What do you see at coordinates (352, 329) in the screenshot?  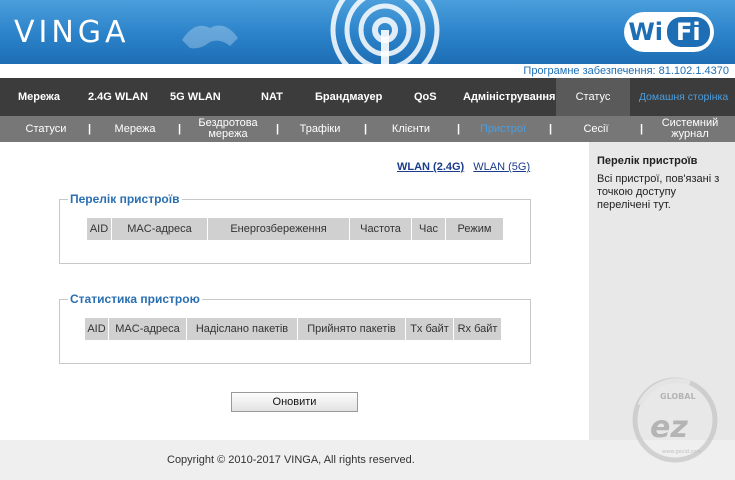 I see `column-header: Прийнято пакетів` at bounding box center [352, 329].